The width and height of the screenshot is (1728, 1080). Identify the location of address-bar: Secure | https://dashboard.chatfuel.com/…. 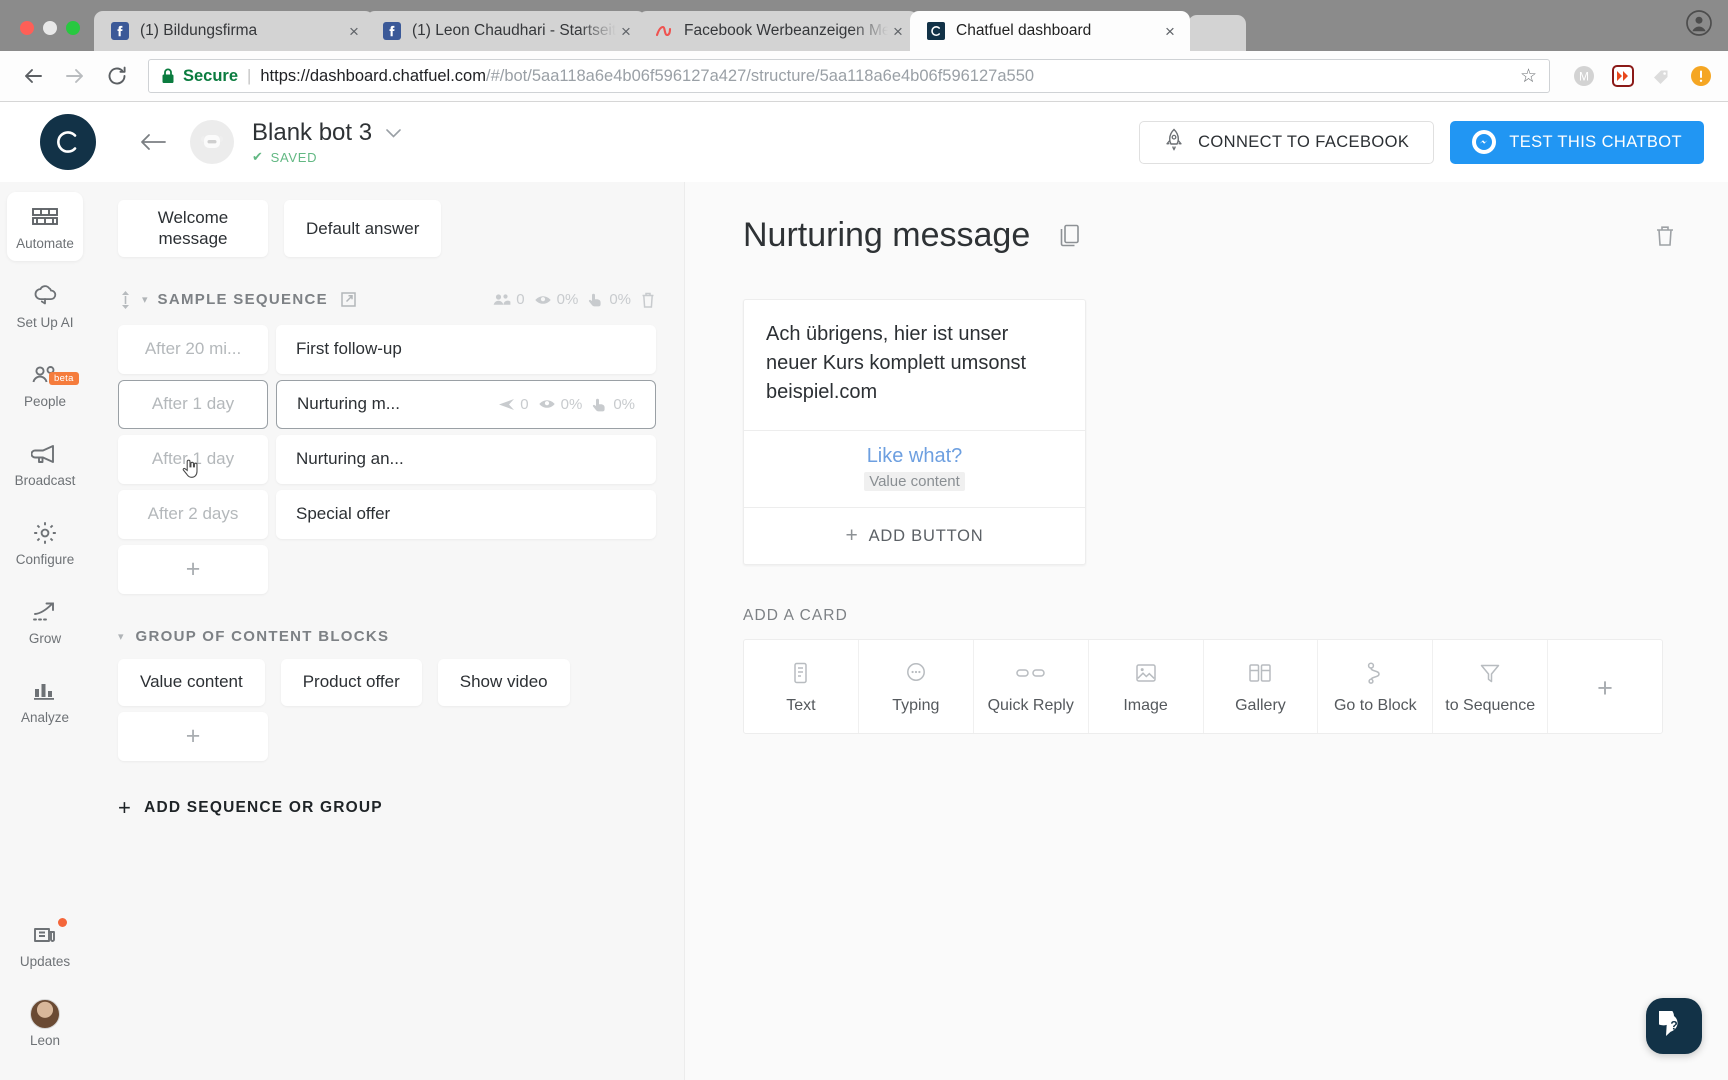
(849, 76).